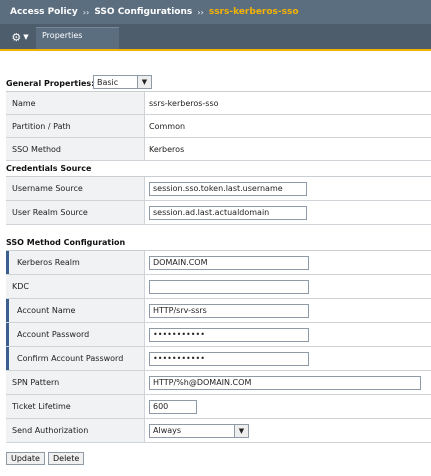  Describe the element at coordinates (75, 126) in the screenshot. I see `row-label: Partition / Path` at that location.